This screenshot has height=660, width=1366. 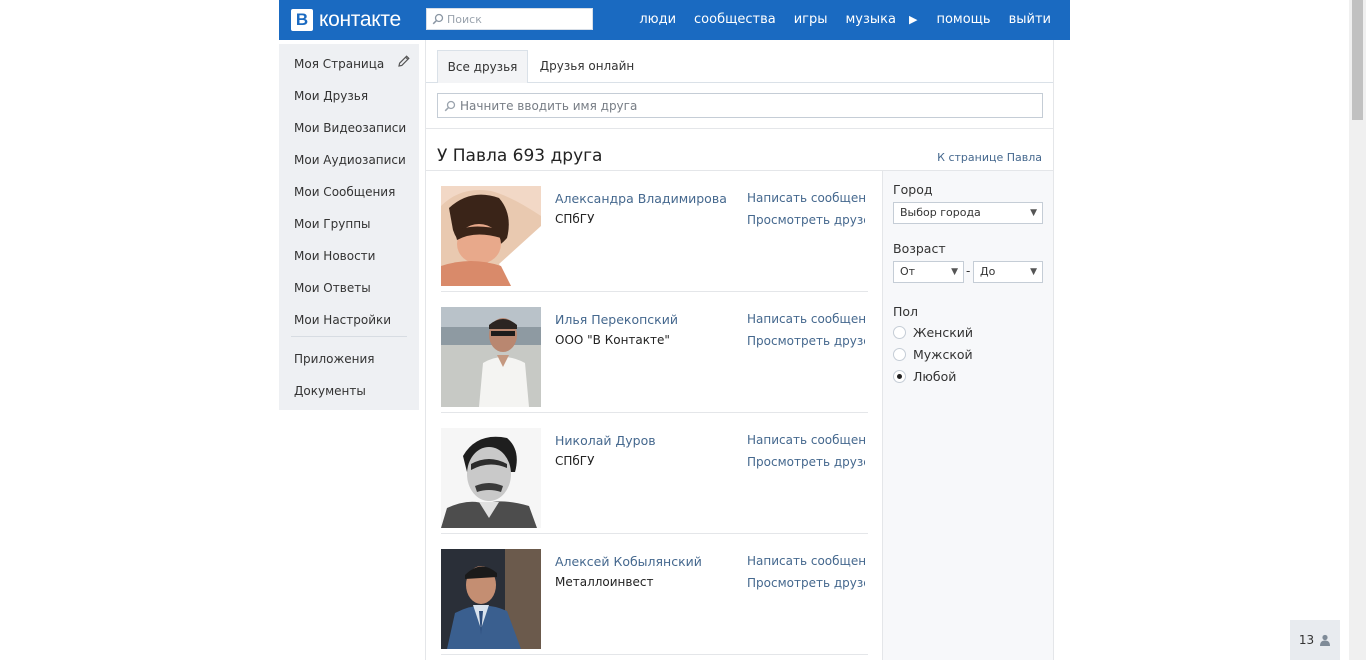 I want to click on sidebar-divider, so click(x=349, y=336).